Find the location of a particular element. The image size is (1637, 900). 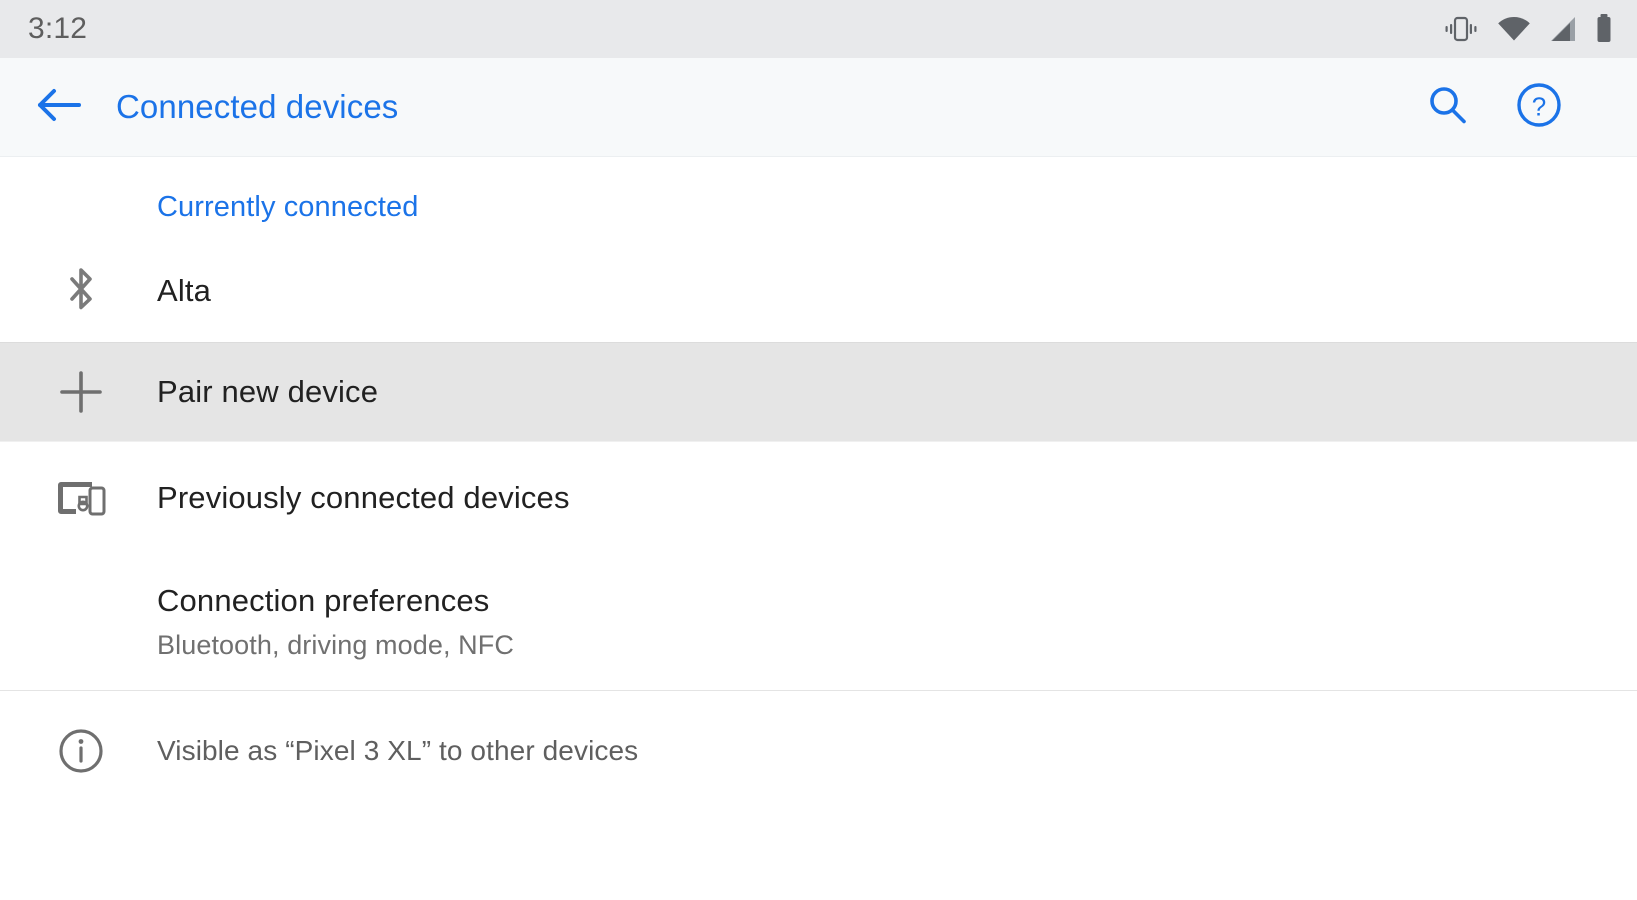

devices-icon is located at coordinates (81, 498).